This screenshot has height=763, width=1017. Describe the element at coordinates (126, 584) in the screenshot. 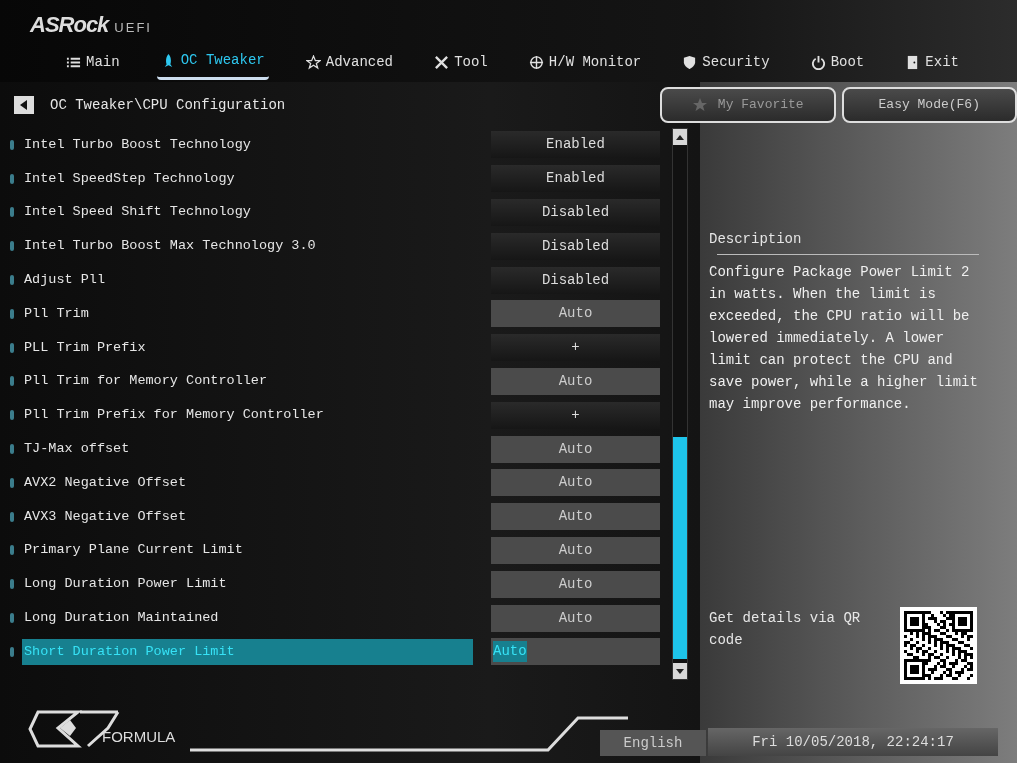

I see `setting-label: Long Duration Power Limit` at that location.